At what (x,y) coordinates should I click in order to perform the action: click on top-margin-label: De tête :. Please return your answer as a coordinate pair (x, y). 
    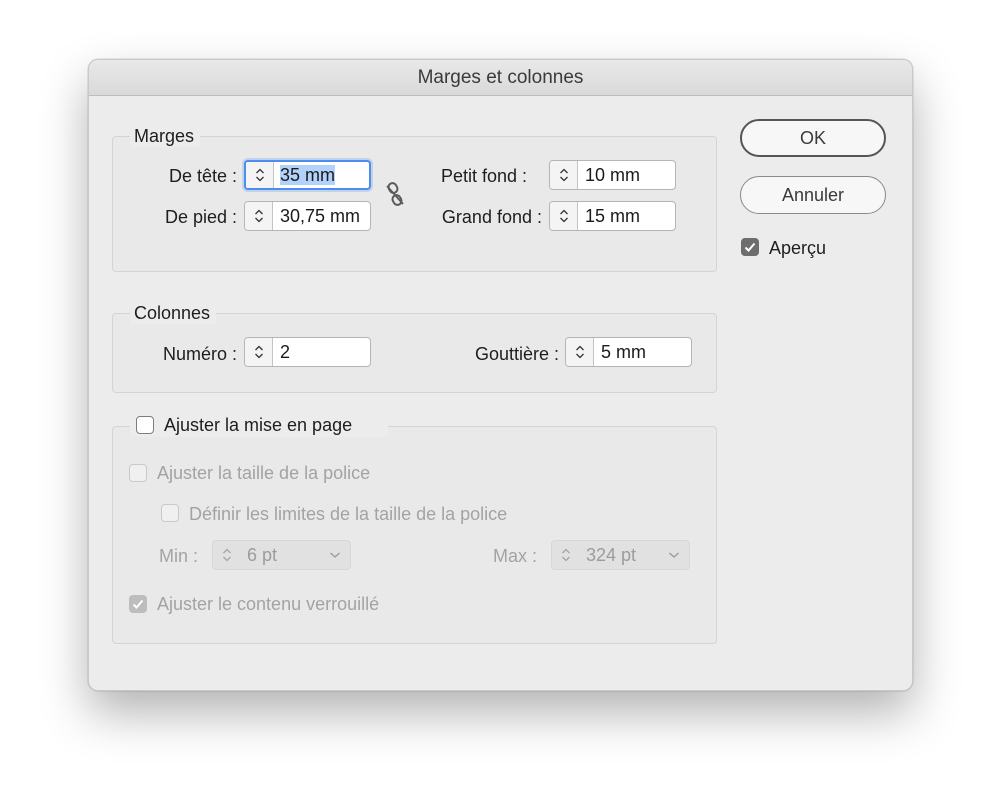
    Looking at the image, I should click on (202, 176).